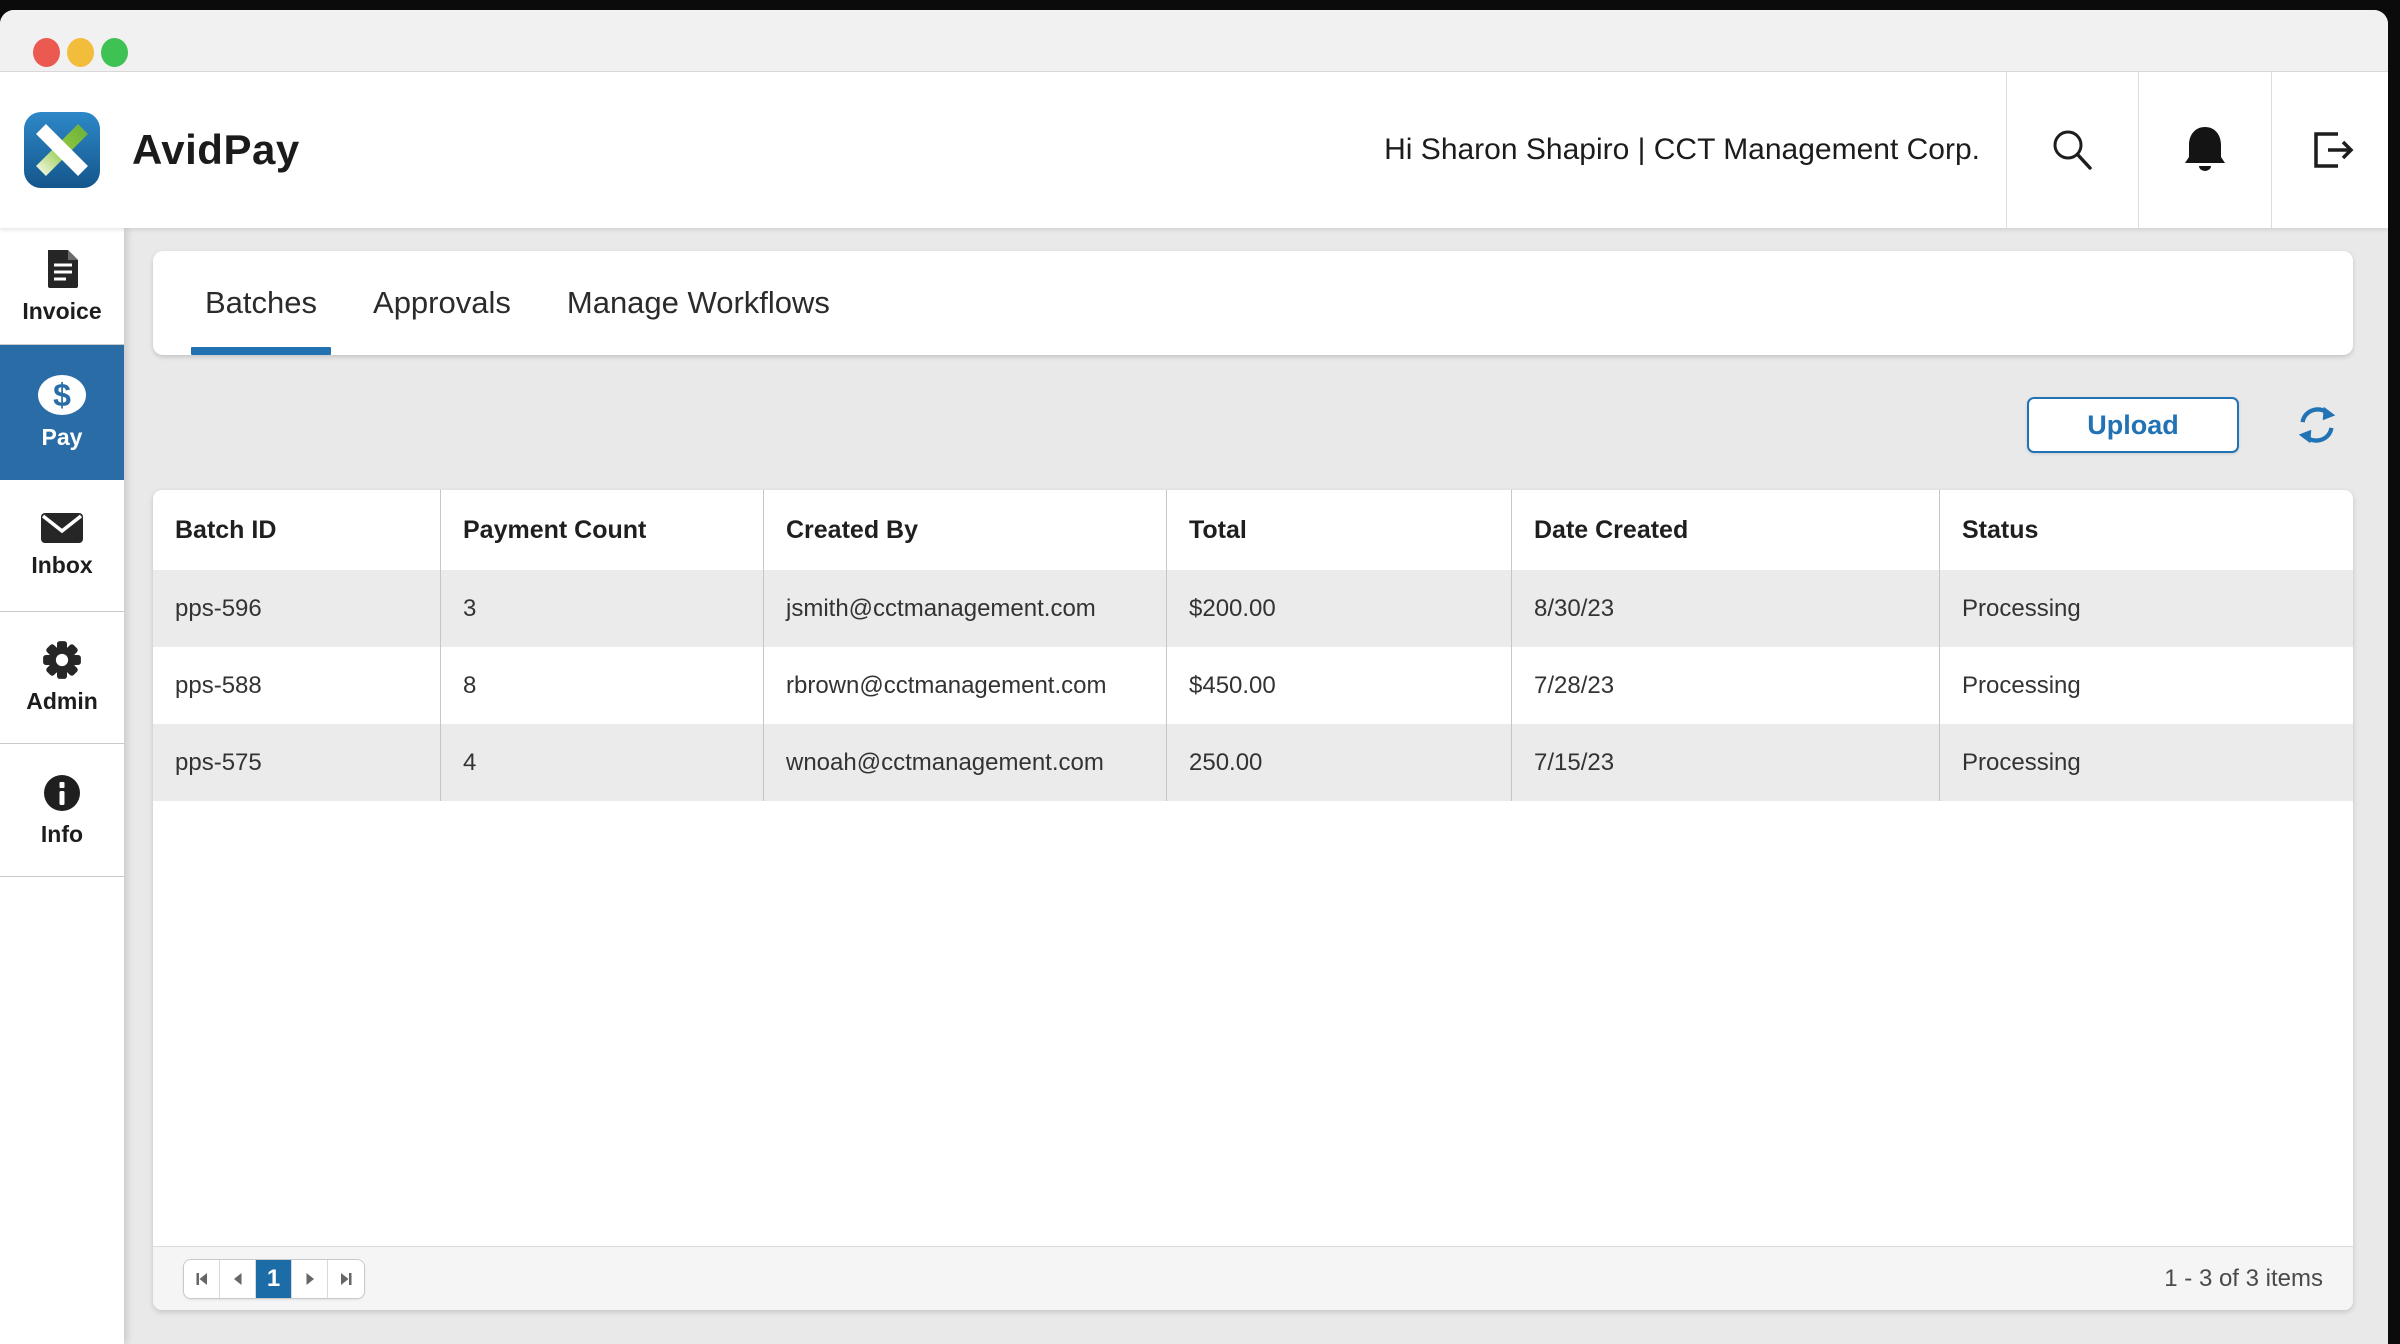  What do you see at coordinates (62, 660) in the screenshot?
I see `gear-icon` at bounding box center [62, 660].